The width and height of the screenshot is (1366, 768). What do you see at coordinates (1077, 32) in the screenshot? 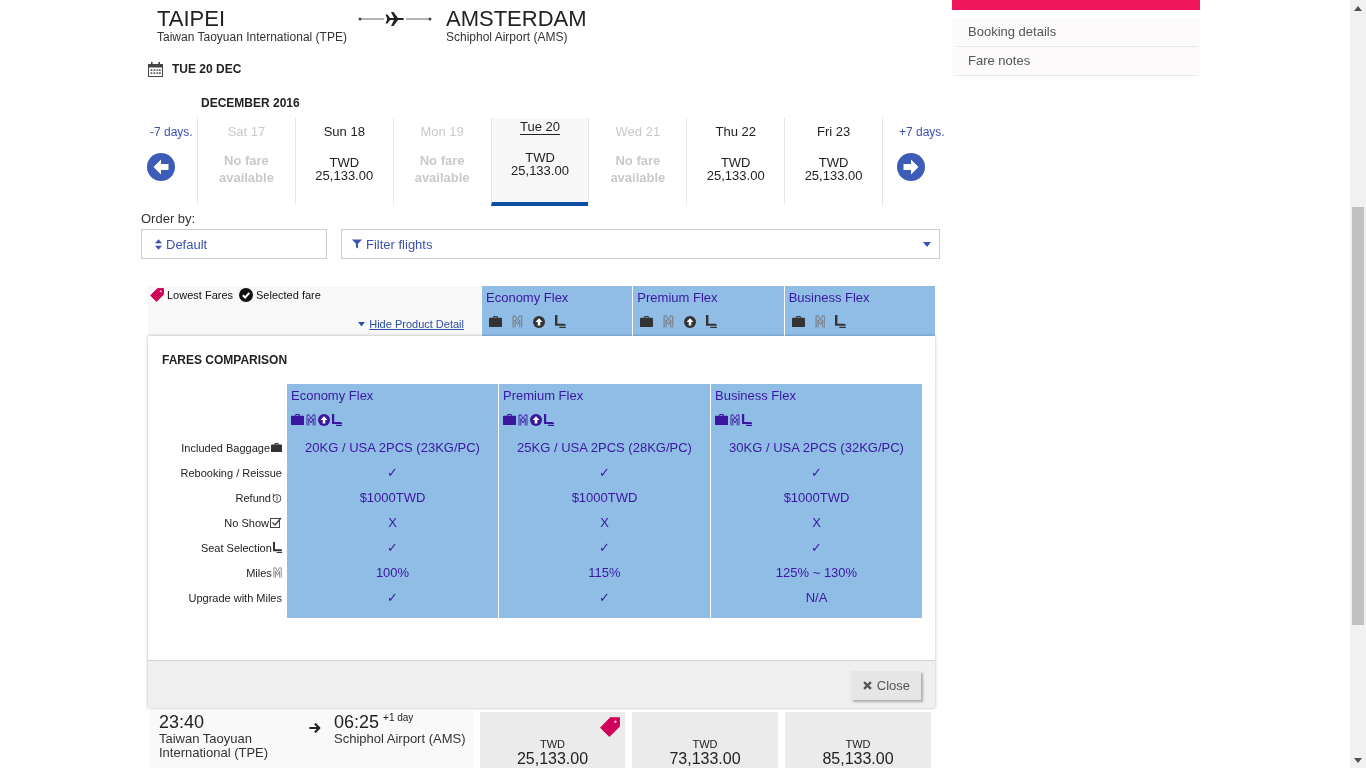
I see `sidebar-item: Booking details` at bounding box center [1077, 32].